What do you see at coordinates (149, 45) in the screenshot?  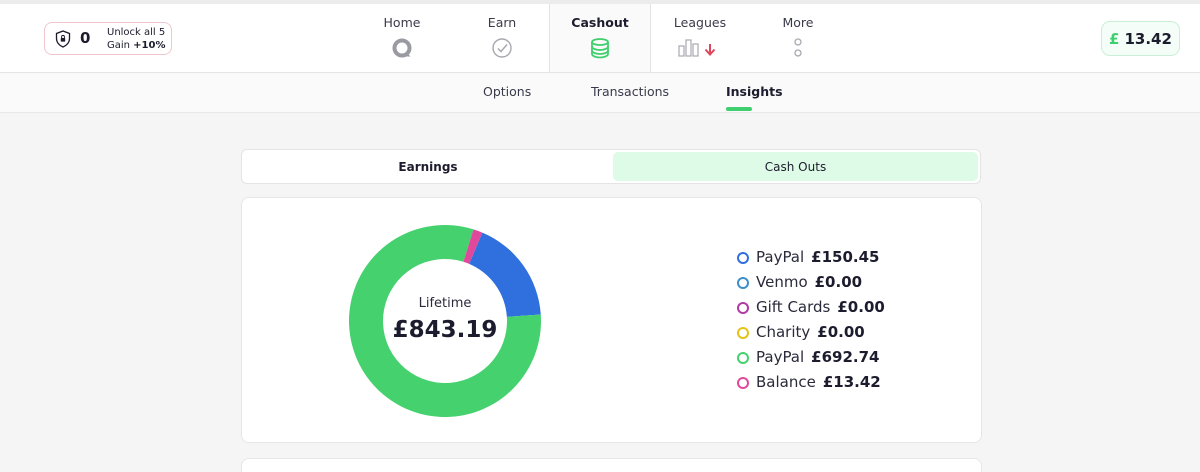 I see `unlock-gain-value: +10%` at bounding box center [149, 45].